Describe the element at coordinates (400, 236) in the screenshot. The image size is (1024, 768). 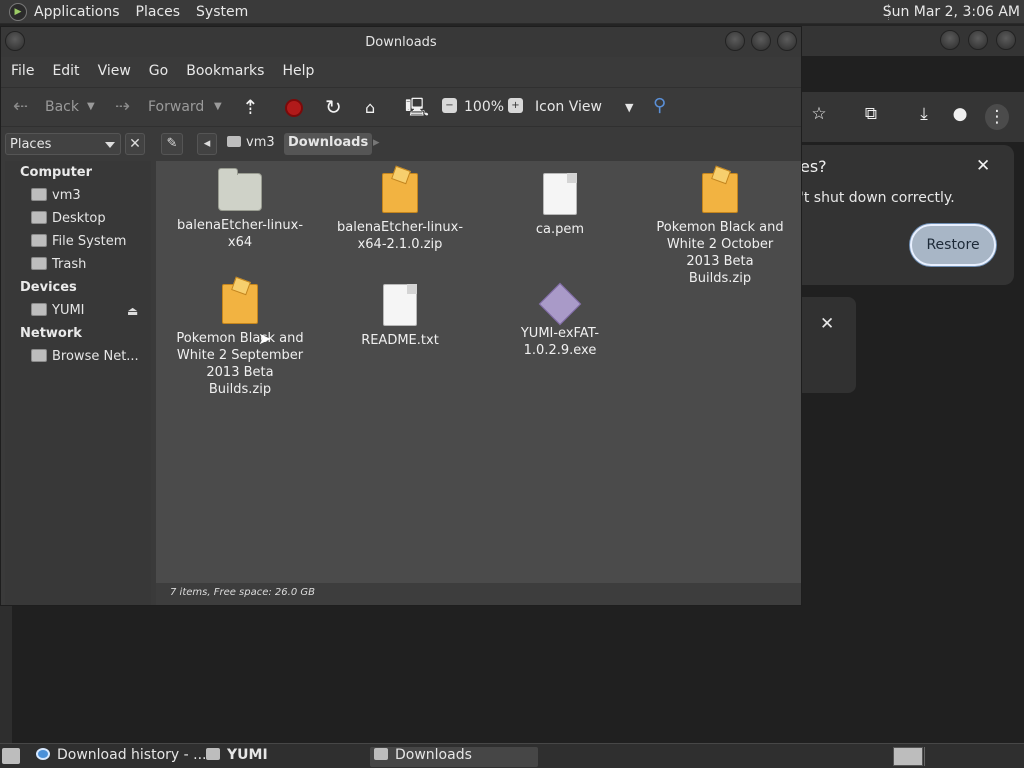
I see `file-name: balenaEtcher-linux-x64-2.1.0.zip` at that location.